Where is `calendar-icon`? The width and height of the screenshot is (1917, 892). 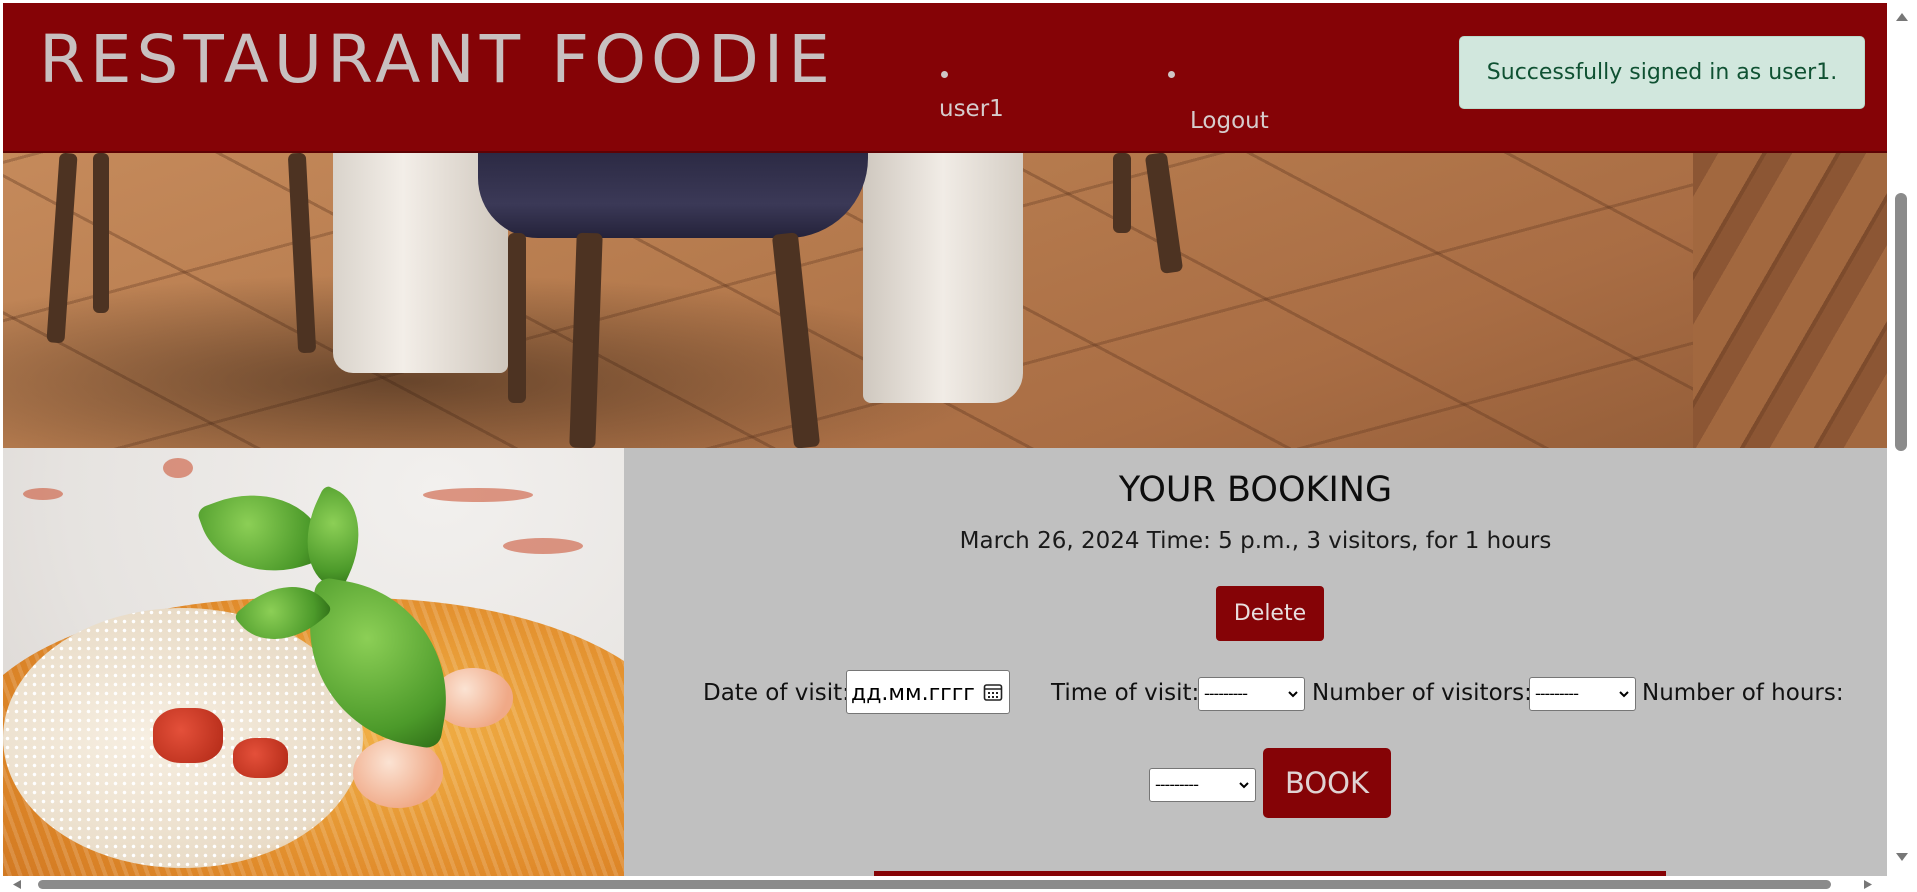 calendar-icon is located at coordinates (993, 692).